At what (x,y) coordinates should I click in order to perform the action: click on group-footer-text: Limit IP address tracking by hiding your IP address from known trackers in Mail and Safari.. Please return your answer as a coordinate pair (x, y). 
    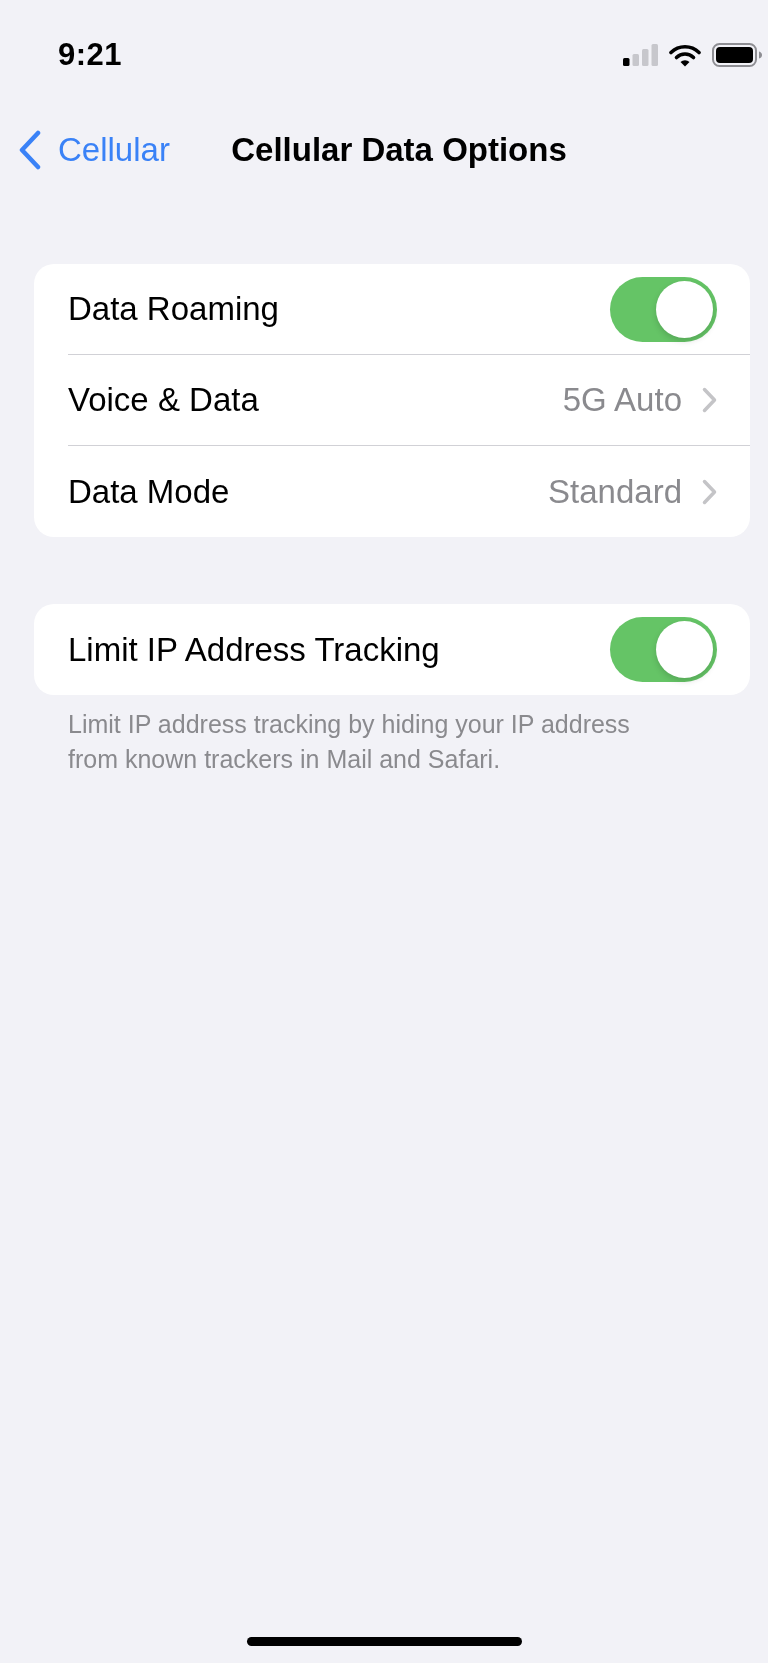
    Looking at the image, I should click on (349, 742).